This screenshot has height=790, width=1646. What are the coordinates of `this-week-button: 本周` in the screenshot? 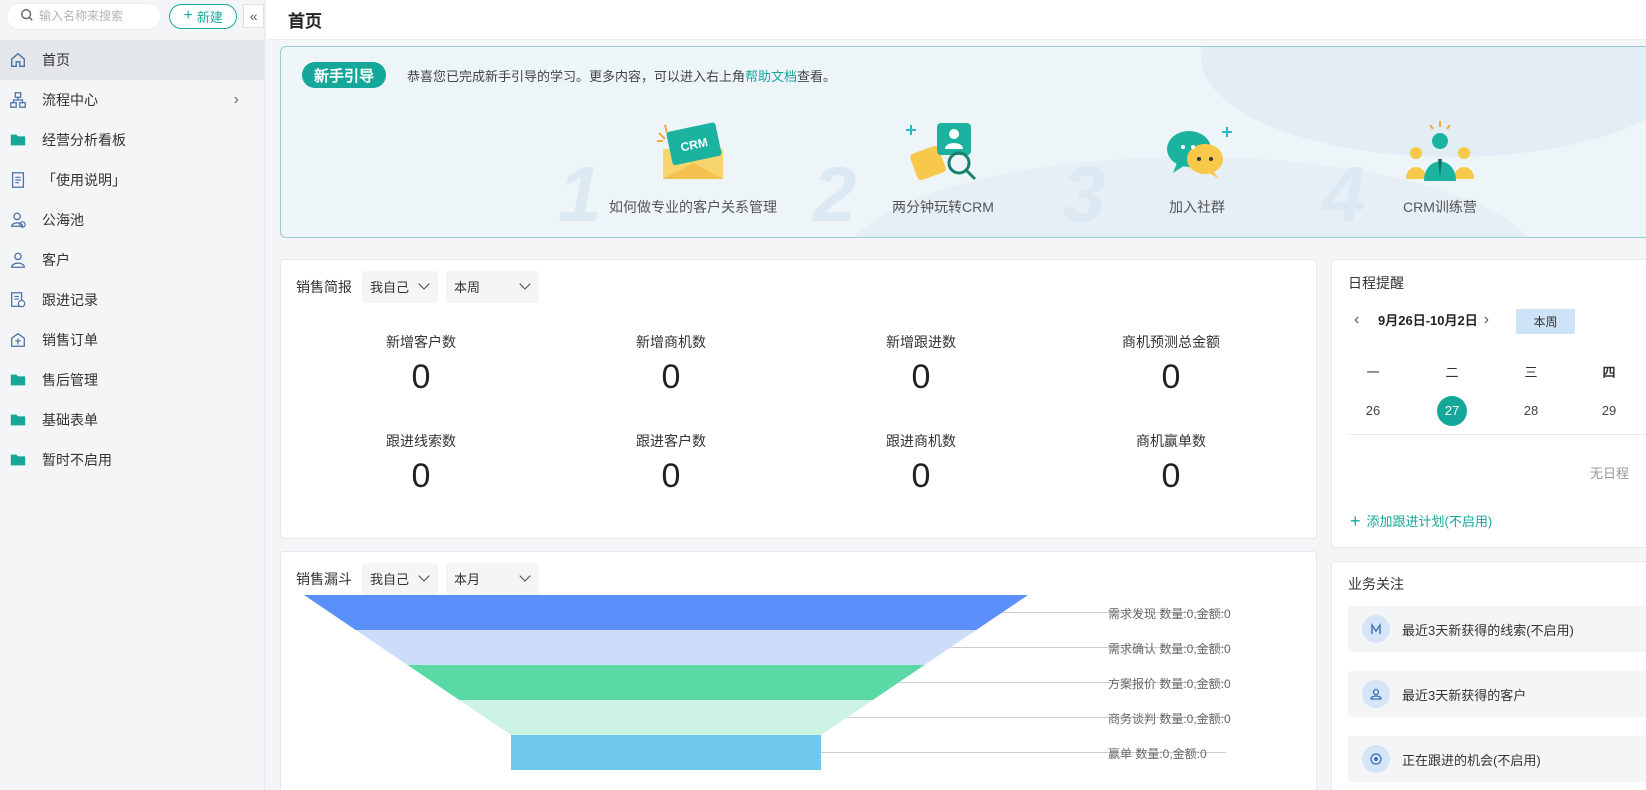 It's located at (1545, 321).